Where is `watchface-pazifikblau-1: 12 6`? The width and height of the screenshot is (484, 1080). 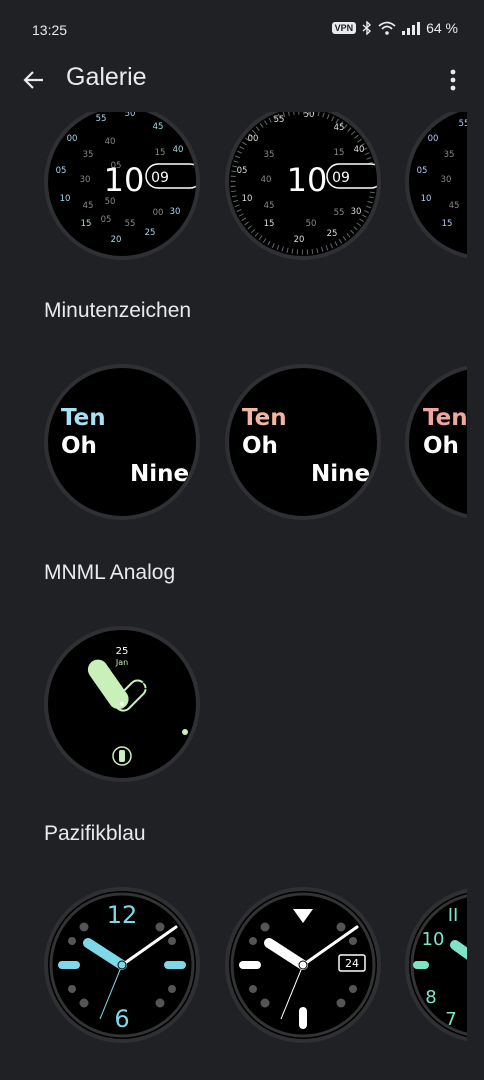 watchface-pazifikblau-1: 12 6 is located at coordinates (122, 965).